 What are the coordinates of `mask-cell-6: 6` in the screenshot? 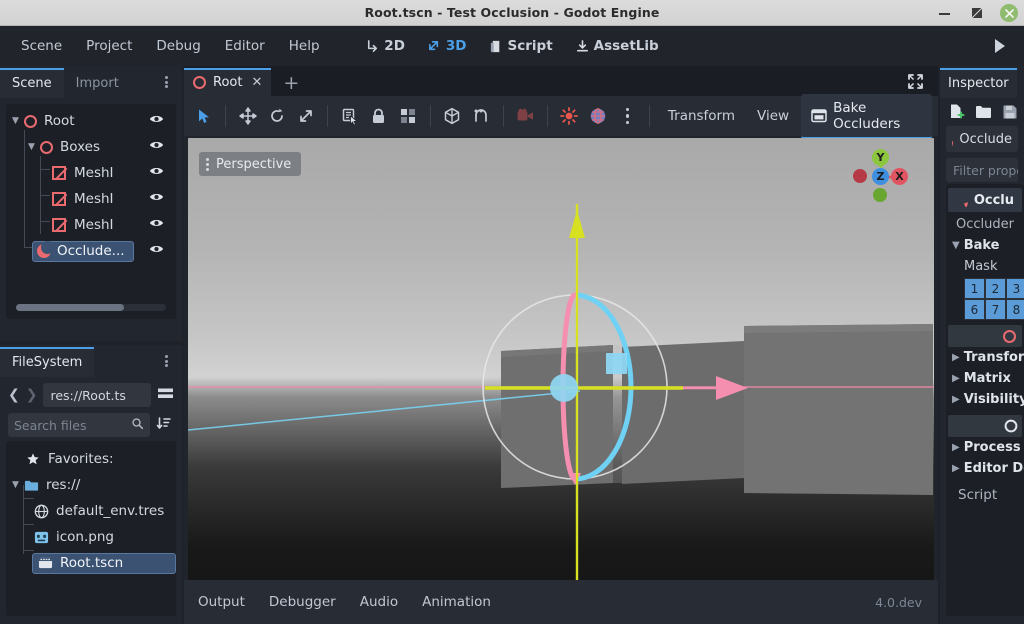 It's located at (974, 309).